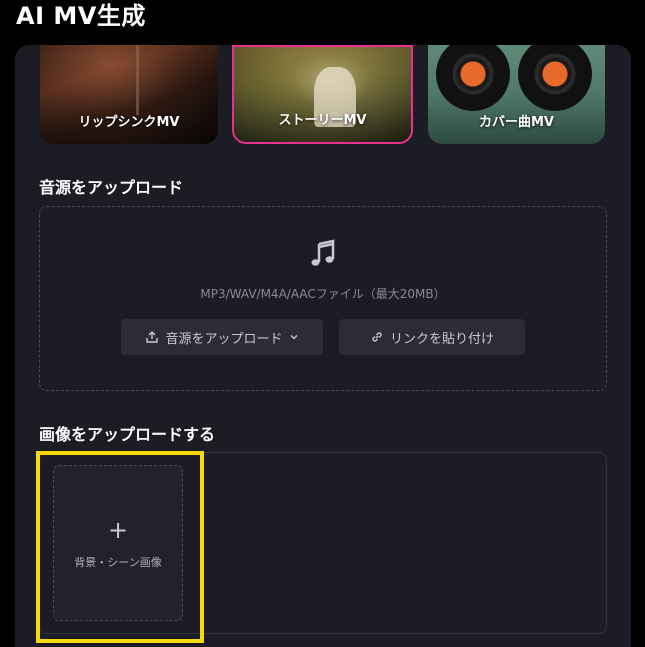 The height and width of the screenshot is (647, 645). Describe the element at coordinates (293, 337) in the screenshot. I see `chevron-down-icon` at that location.